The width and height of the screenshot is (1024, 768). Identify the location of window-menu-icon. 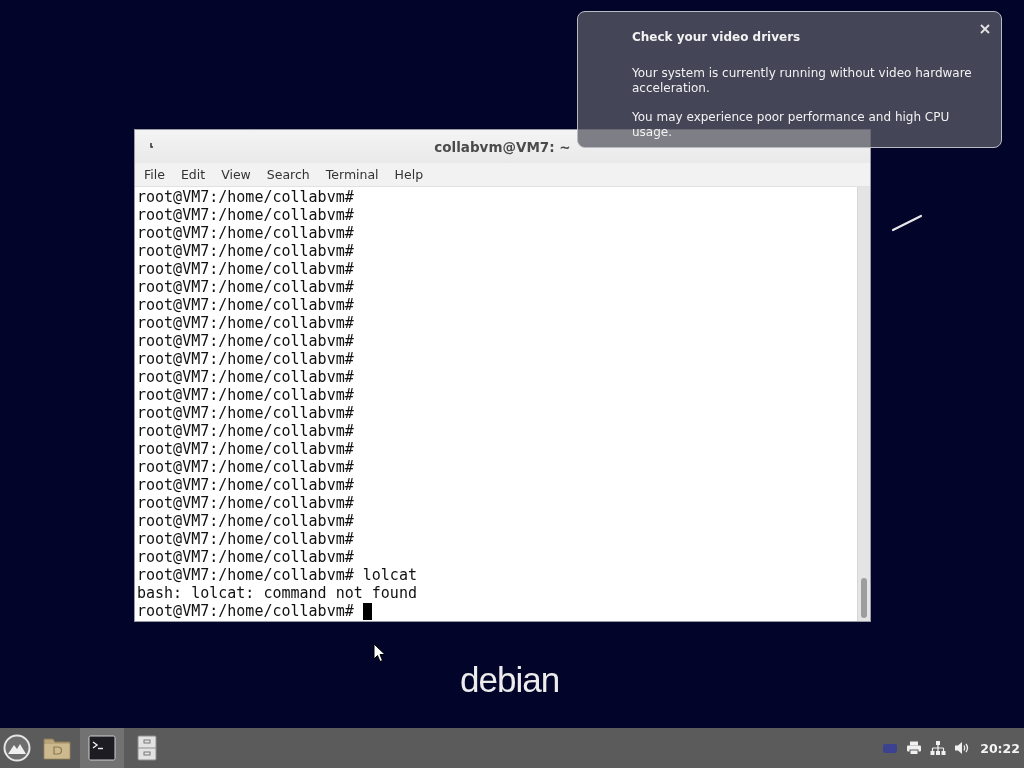
(152, 145).